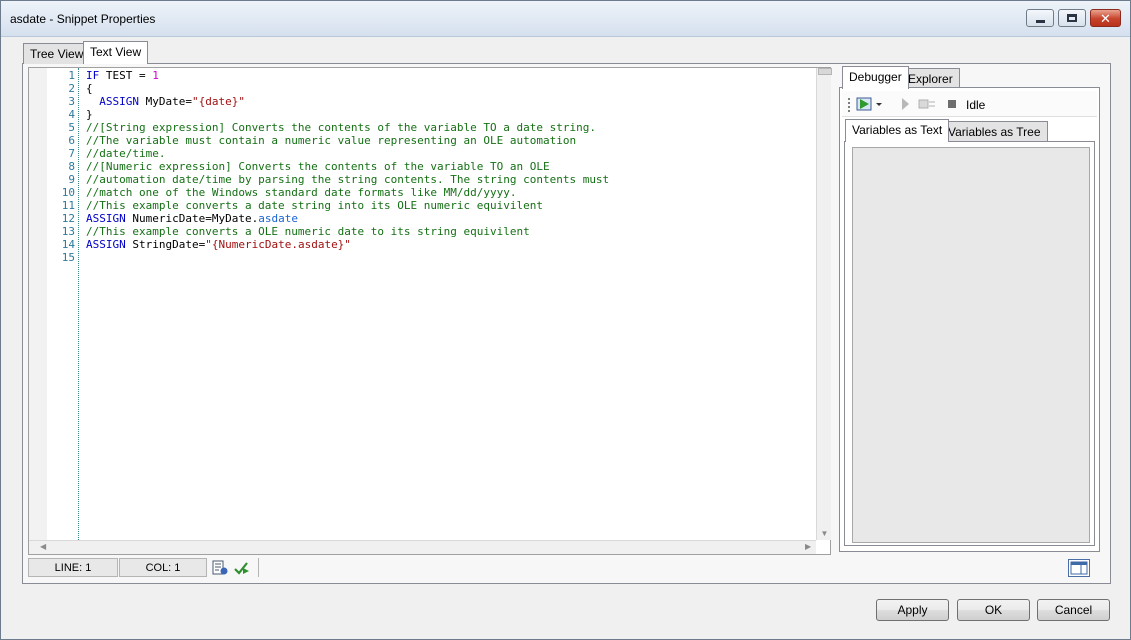 The image size is (1131, 640). I want to click on column-indicator: COL: 1, so click(163, 567).